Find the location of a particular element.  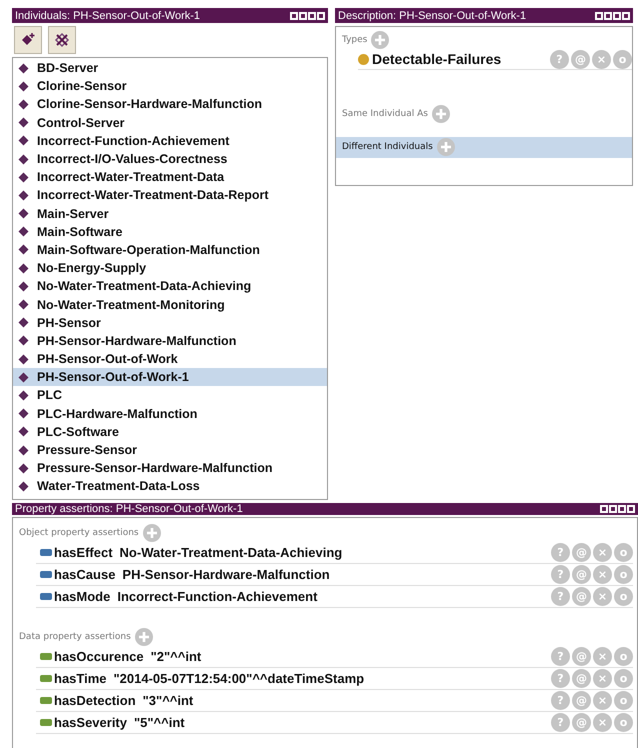

individual-item: PH-Sensor-Out-of-Work is located at coordinates (170, 359).